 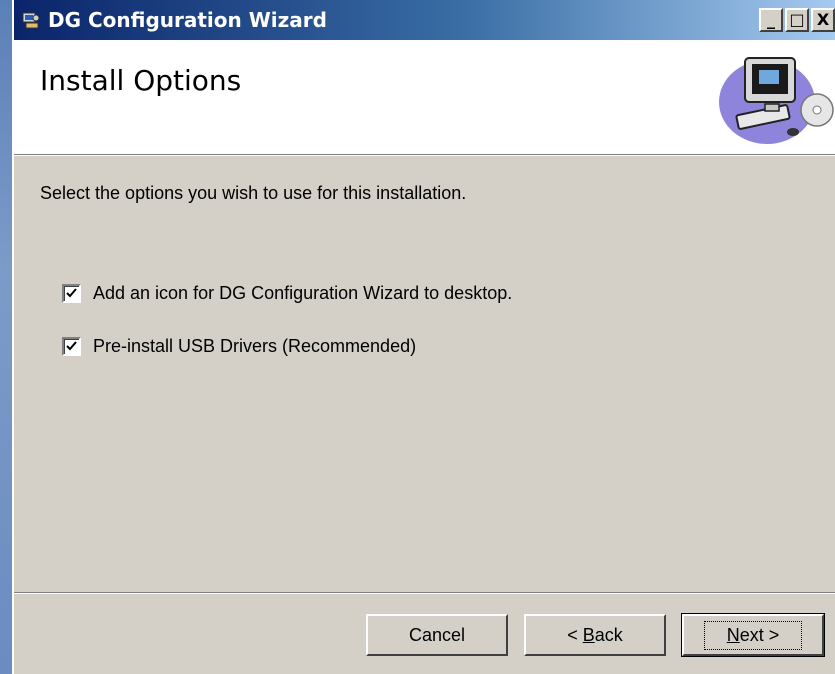 I want to click on usb-drivers-option: Pre-install USB Drivers (Recommended), so click(x=239, y=346).